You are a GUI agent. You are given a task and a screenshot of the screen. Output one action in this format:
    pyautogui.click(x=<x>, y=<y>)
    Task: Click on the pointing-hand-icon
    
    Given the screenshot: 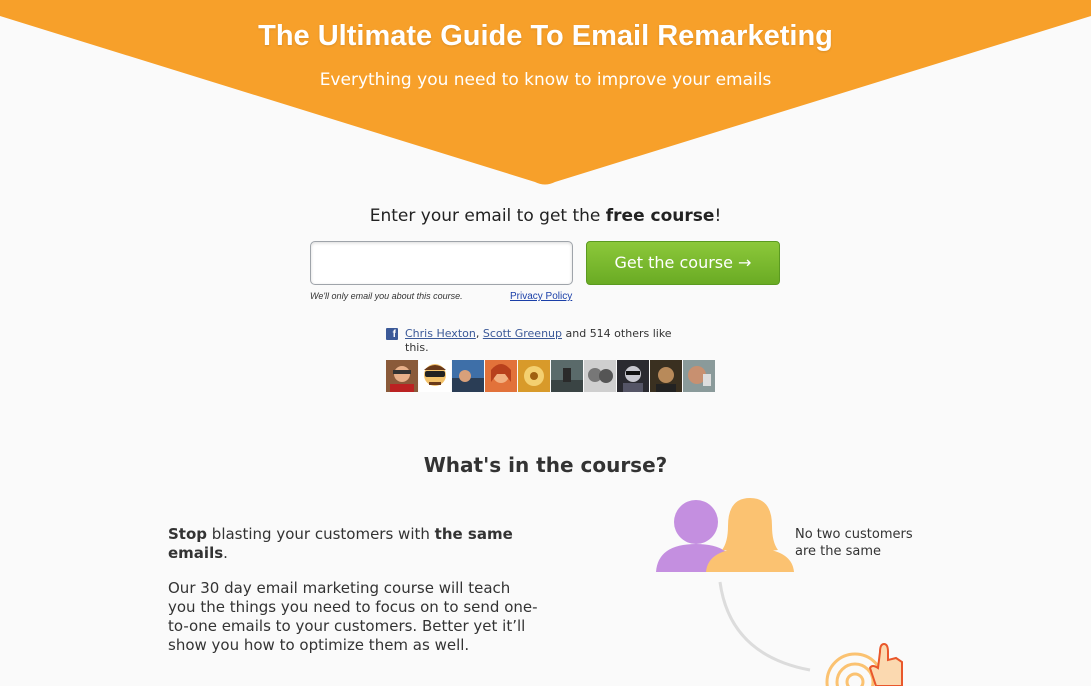 What is the action you would take?
    pyautogui.click(x=885, y=664)
    